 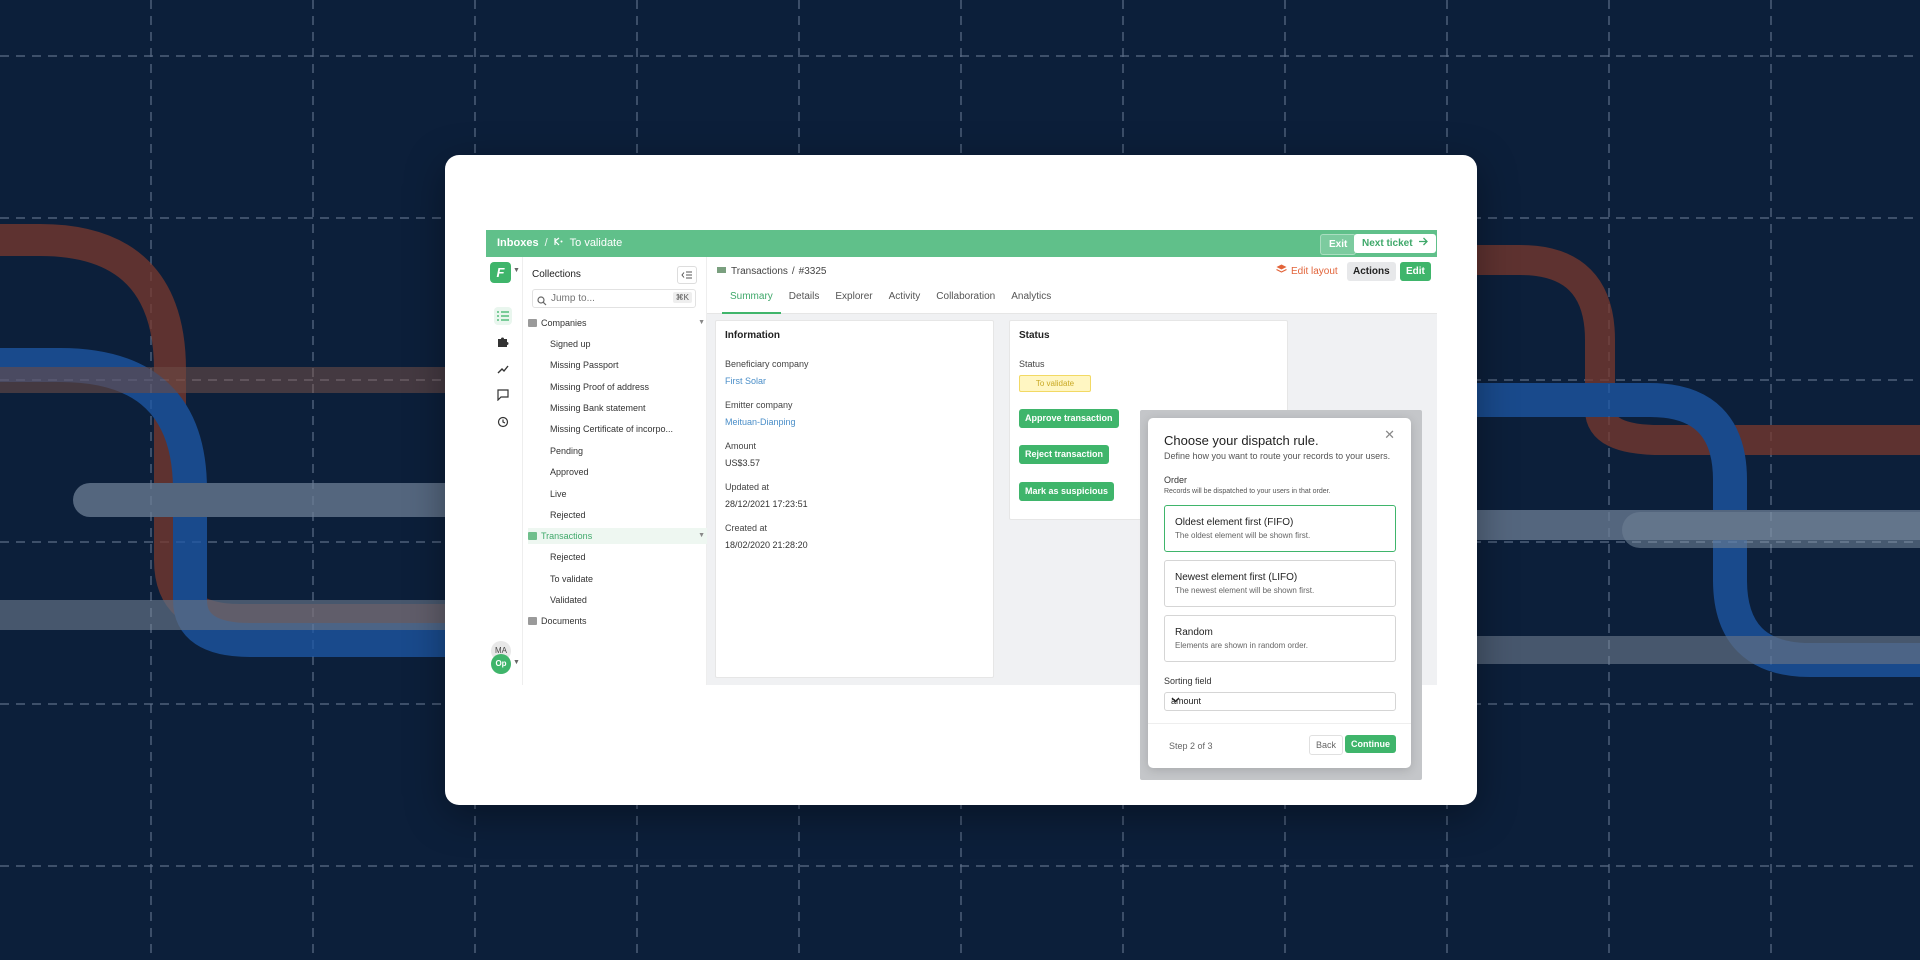 I want to click on sidebar-item-approved: Approved, so click(x=569, y=472).